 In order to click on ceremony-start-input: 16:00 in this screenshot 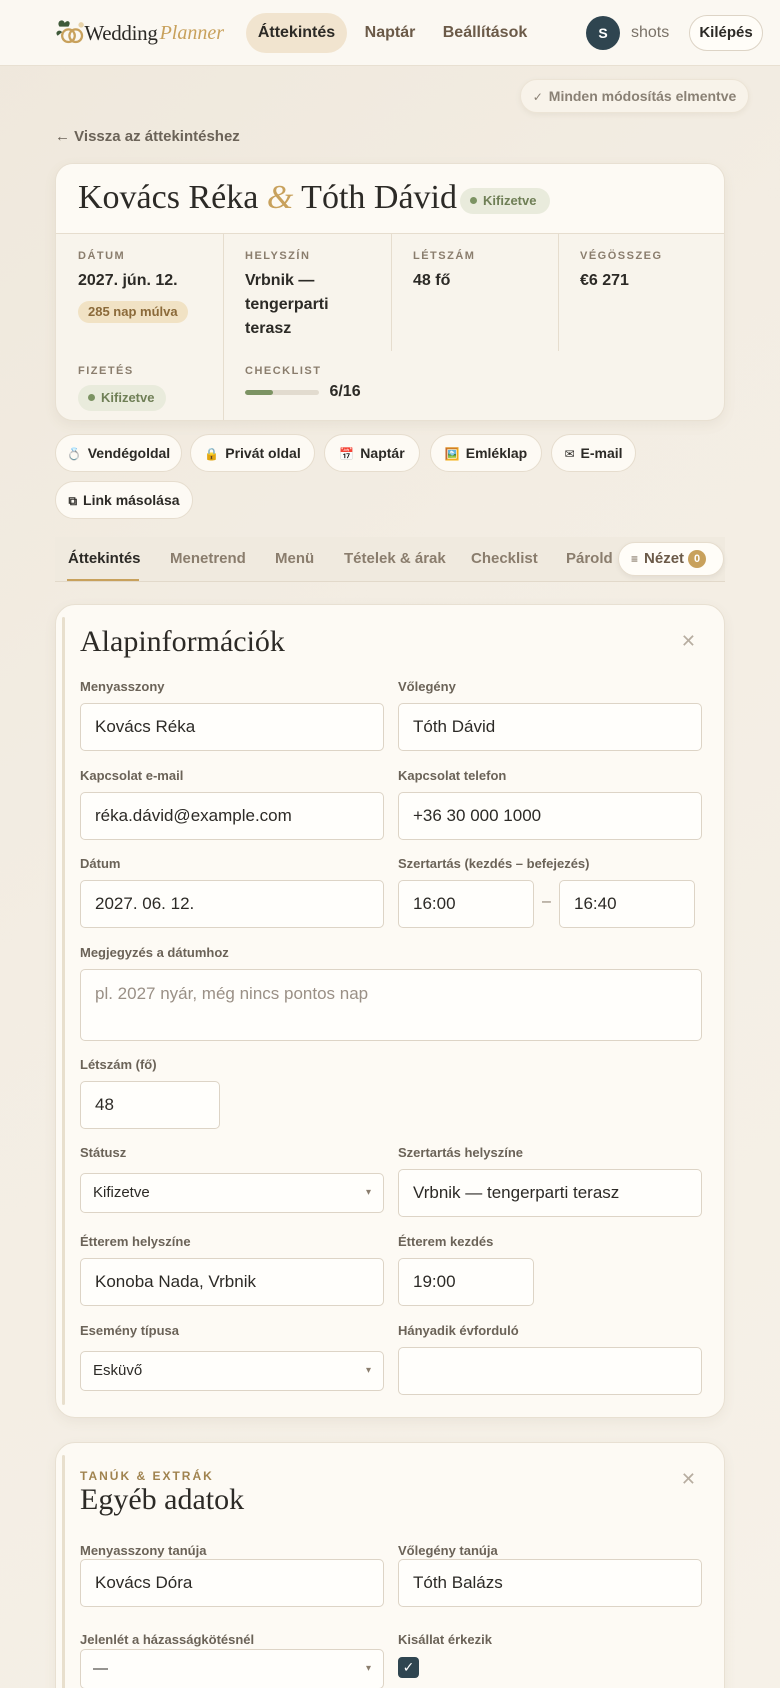, I will do `click(466, 904)`.